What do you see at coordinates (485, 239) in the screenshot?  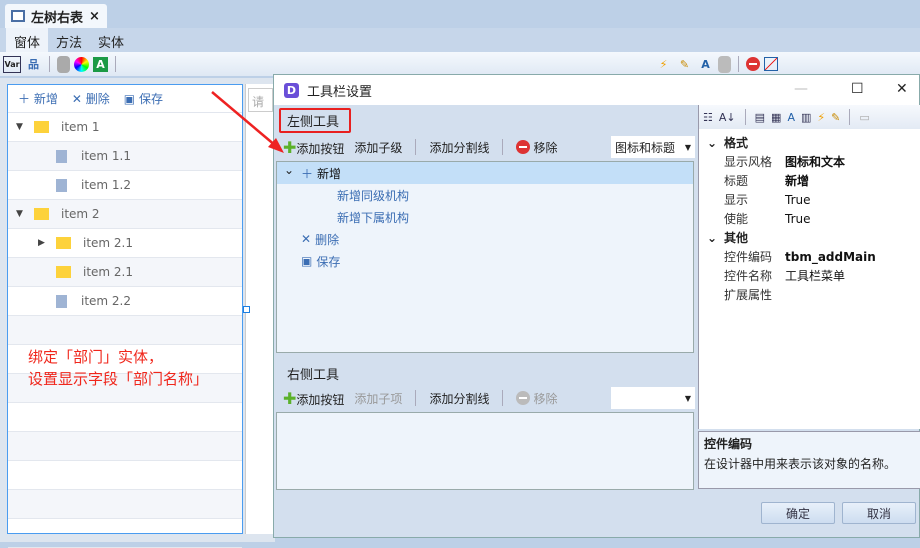 I see `toolbar-item: ✕ 删除` at bounding box center [485, 239].